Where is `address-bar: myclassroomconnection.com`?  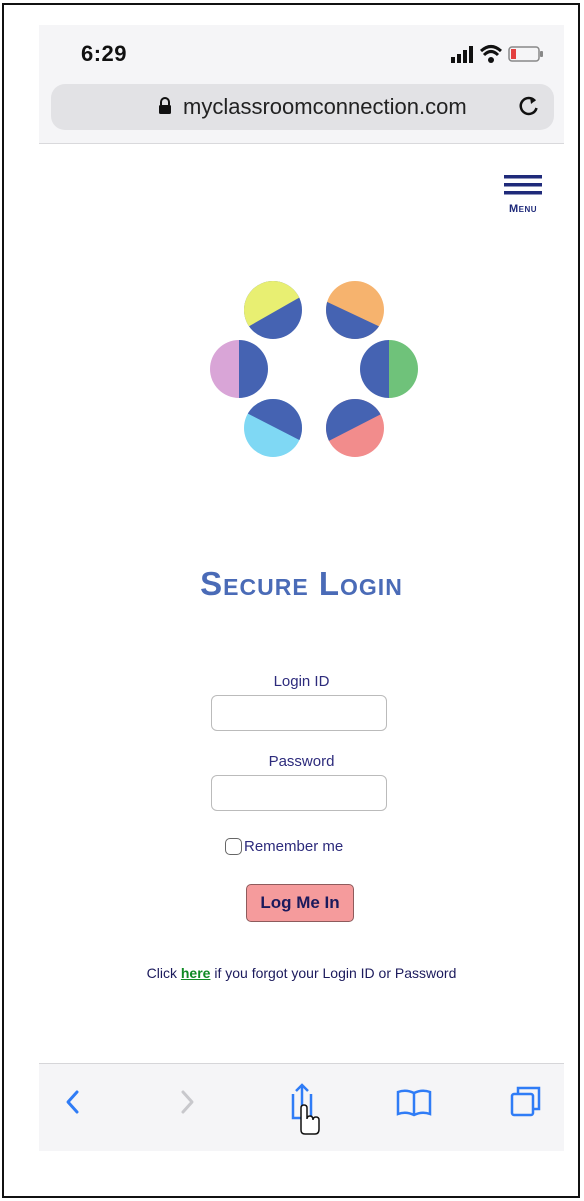 address-bar: myclassroomconnection.com is located at coordinates (302, 107).